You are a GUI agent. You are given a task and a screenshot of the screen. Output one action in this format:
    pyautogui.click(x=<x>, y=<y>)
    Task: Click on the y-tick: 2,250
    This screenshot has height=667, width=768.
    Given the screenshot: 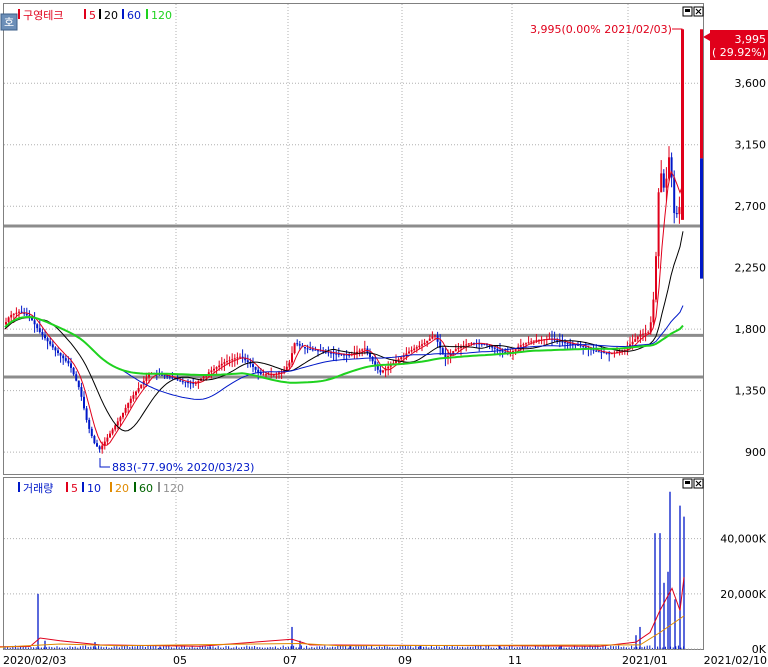 What is the action you would take?
    pyautogui.click(x=751, y=268)
    